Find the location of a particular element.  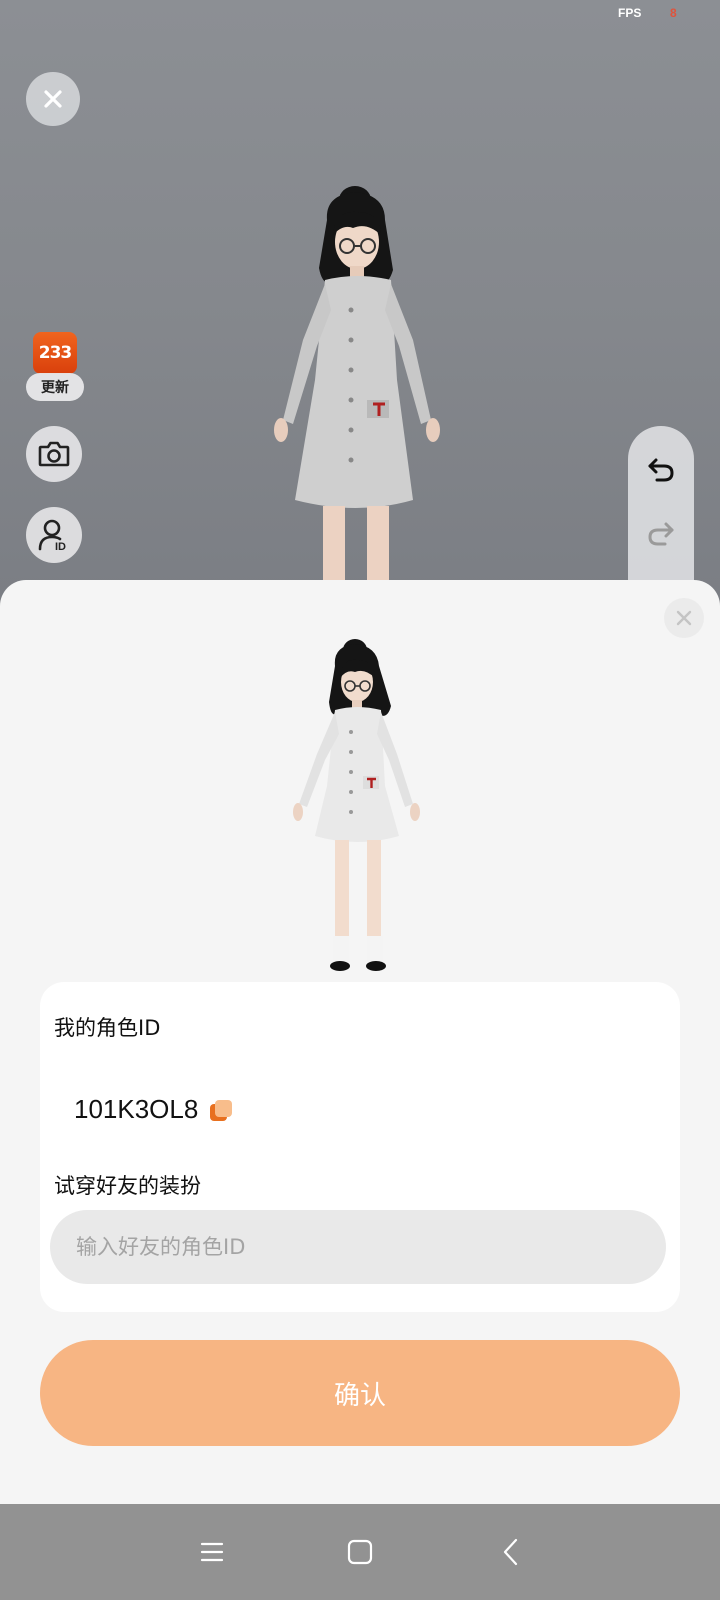

menu-icon is located at coordinates (212, 1552).